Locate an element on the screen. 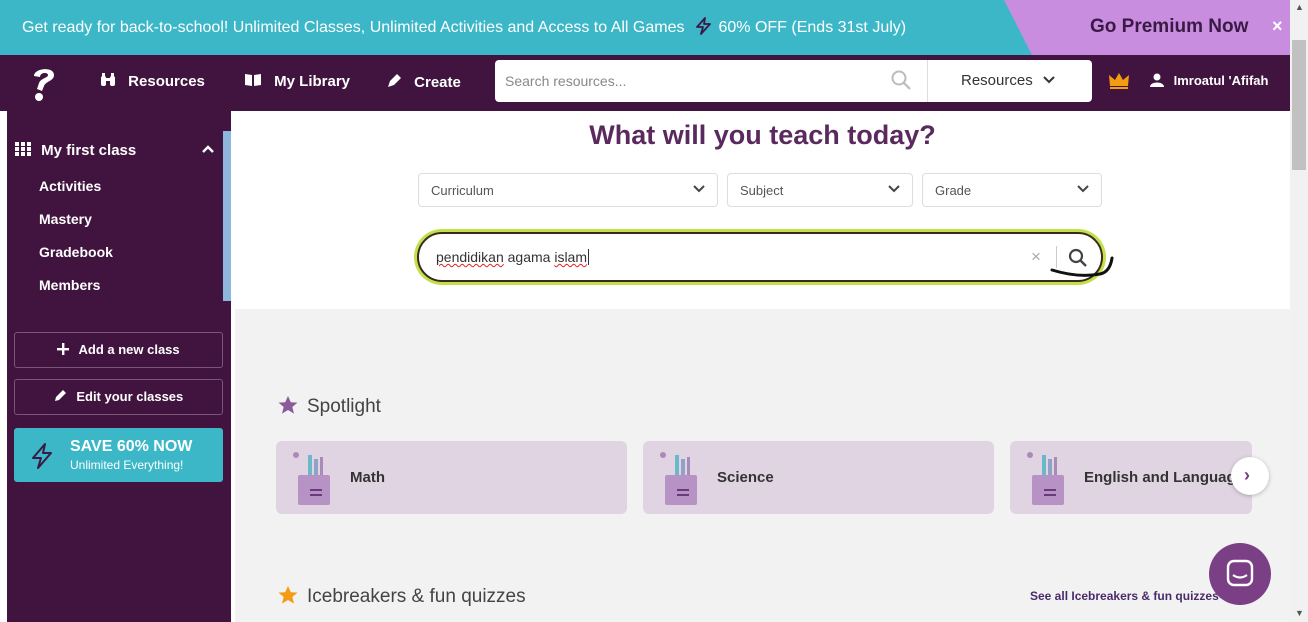 The image size is (1308, 622). chevron-up-icon is located at coordinates (208, 149).